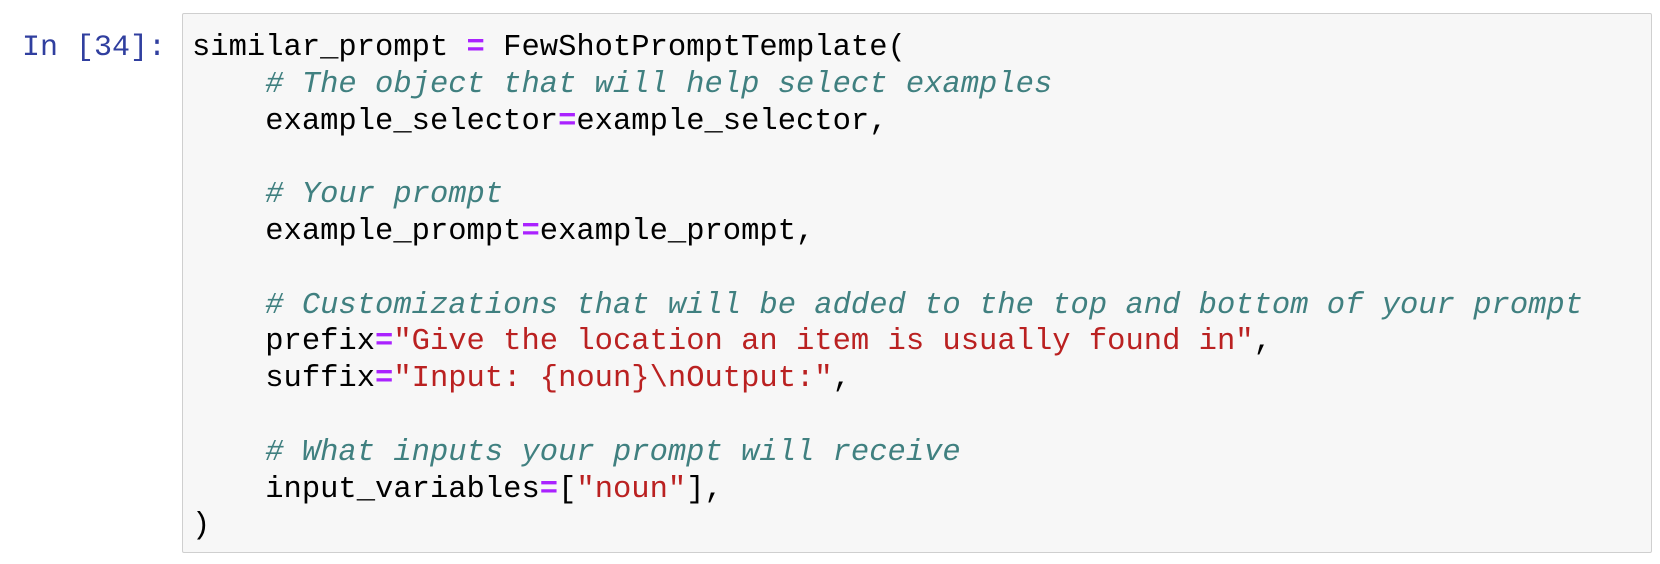 The width and height of the screenshot is (1660, 564). I want to click on code-comment: # What inputs your prompt will receive, so click(613, 452).